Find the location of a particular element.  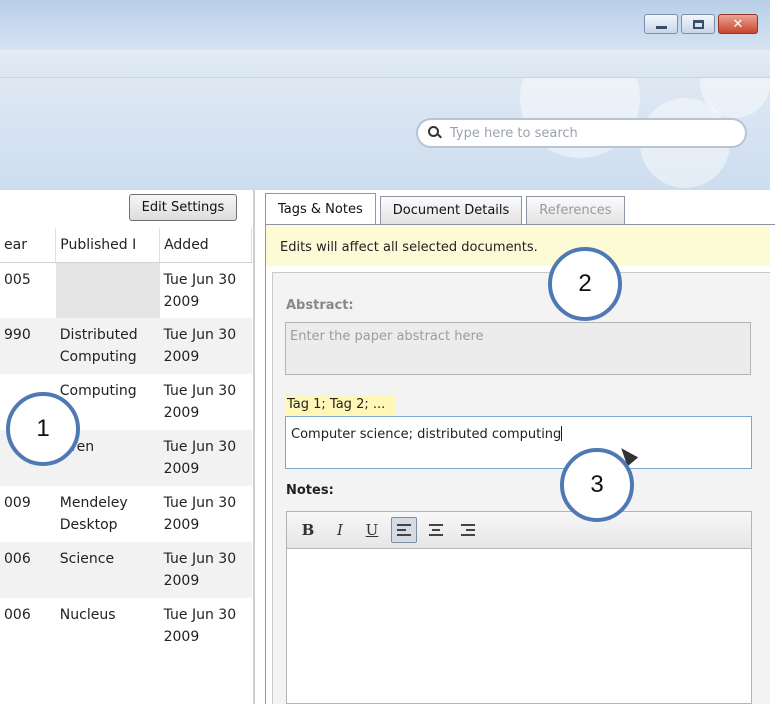

detail-tabs: Tags & Notes Document Details References is located at coordinates (445, 208).